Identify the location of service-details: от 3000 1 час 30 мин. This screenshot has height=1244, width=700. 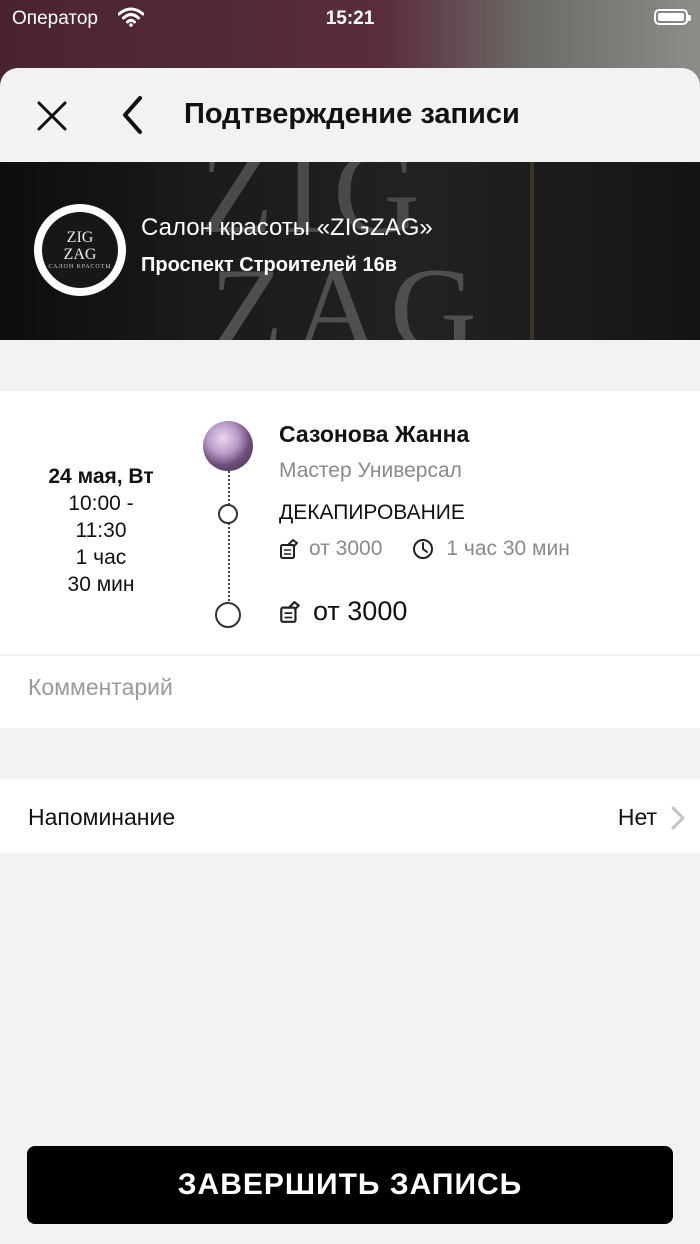
(424, 549).